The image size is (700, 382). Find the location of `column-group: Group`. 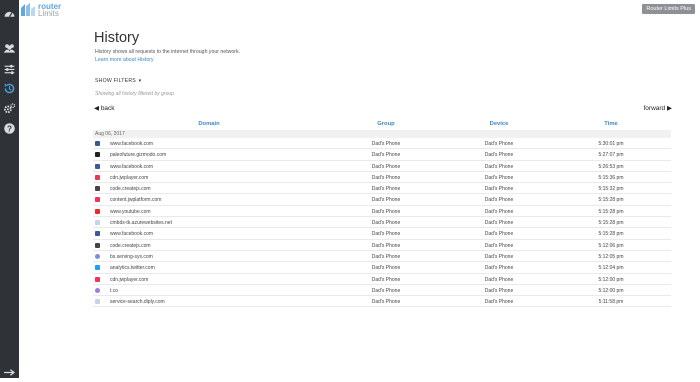

column-group: Group is located at coordinates (386, 124).